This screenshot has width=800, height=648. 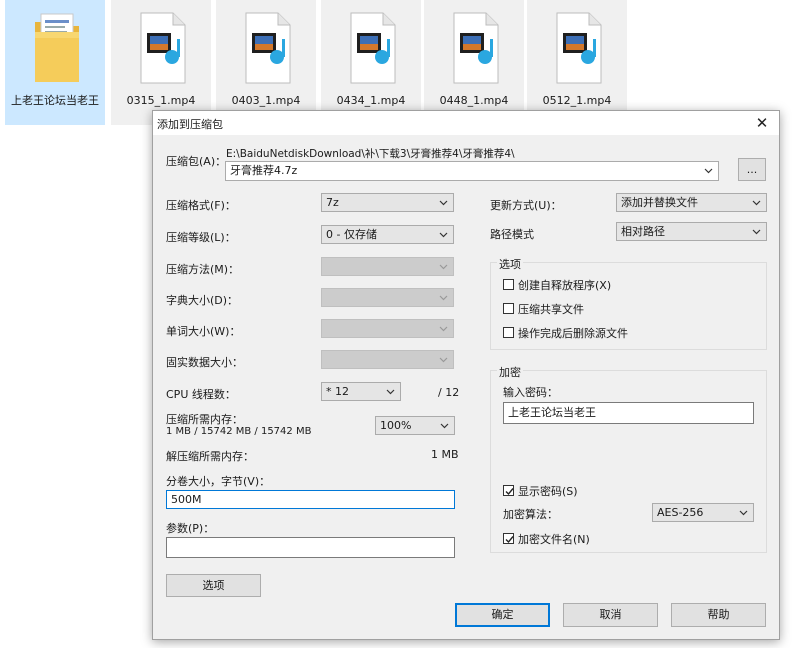 I want to click on media-file-0434: 0434_1.mp4, so click(x=371, y=62).